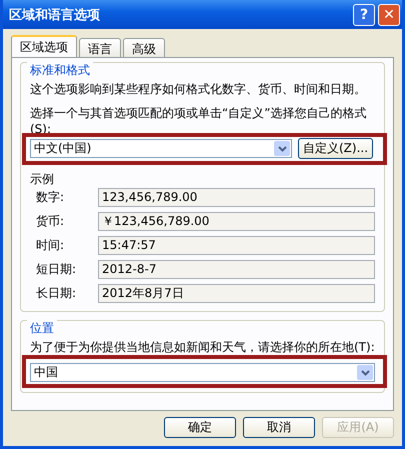 Image resolution: width=405 pixels, height=449 pixels. Describe the element at coordinates (54, 15) in the screenshot. I see `window-title: 区域和语言选项` at that location.